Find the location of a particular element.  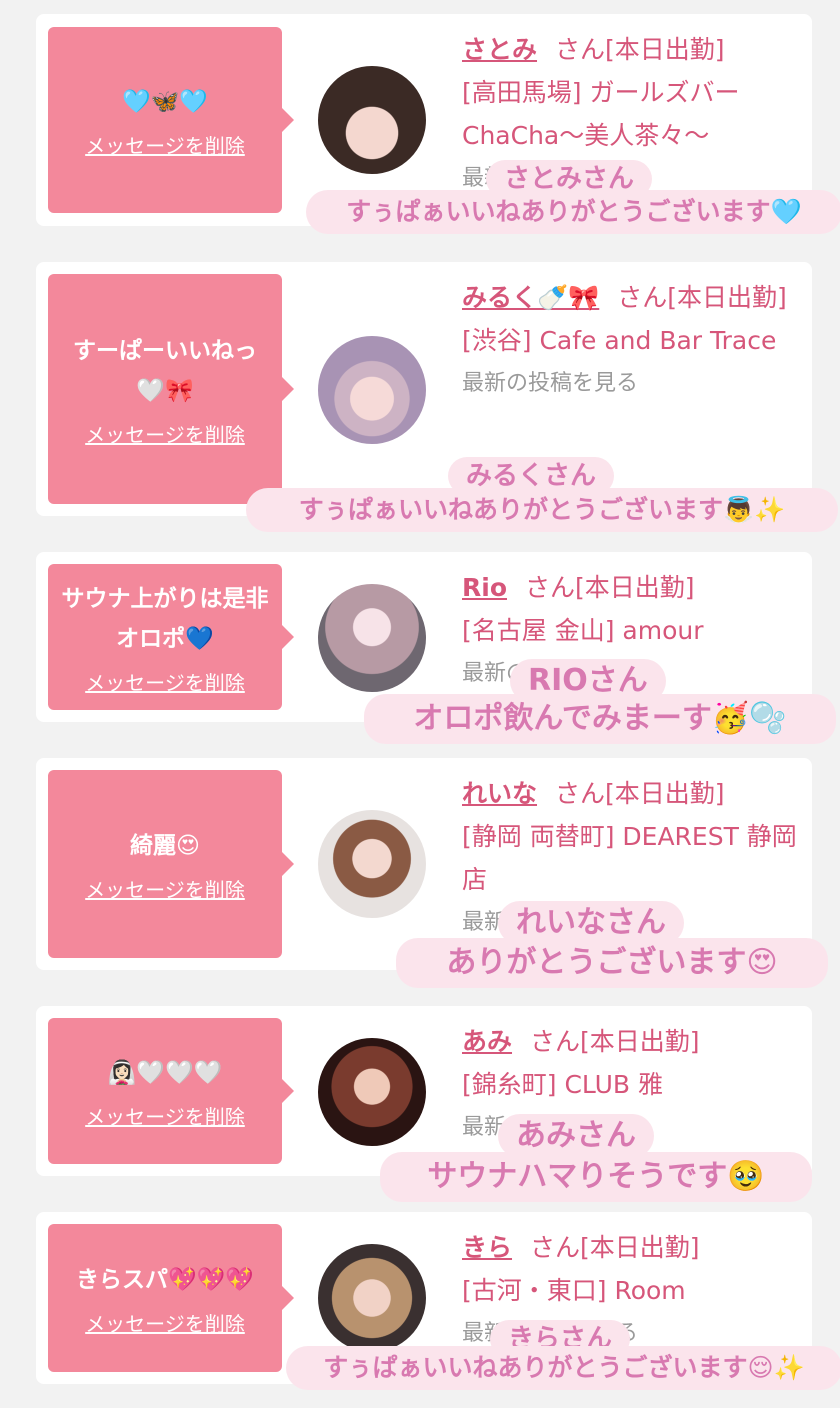

caption-text: すぅぱぁいいねありがとうございます👼✨ is located at coordinates (542, 510).